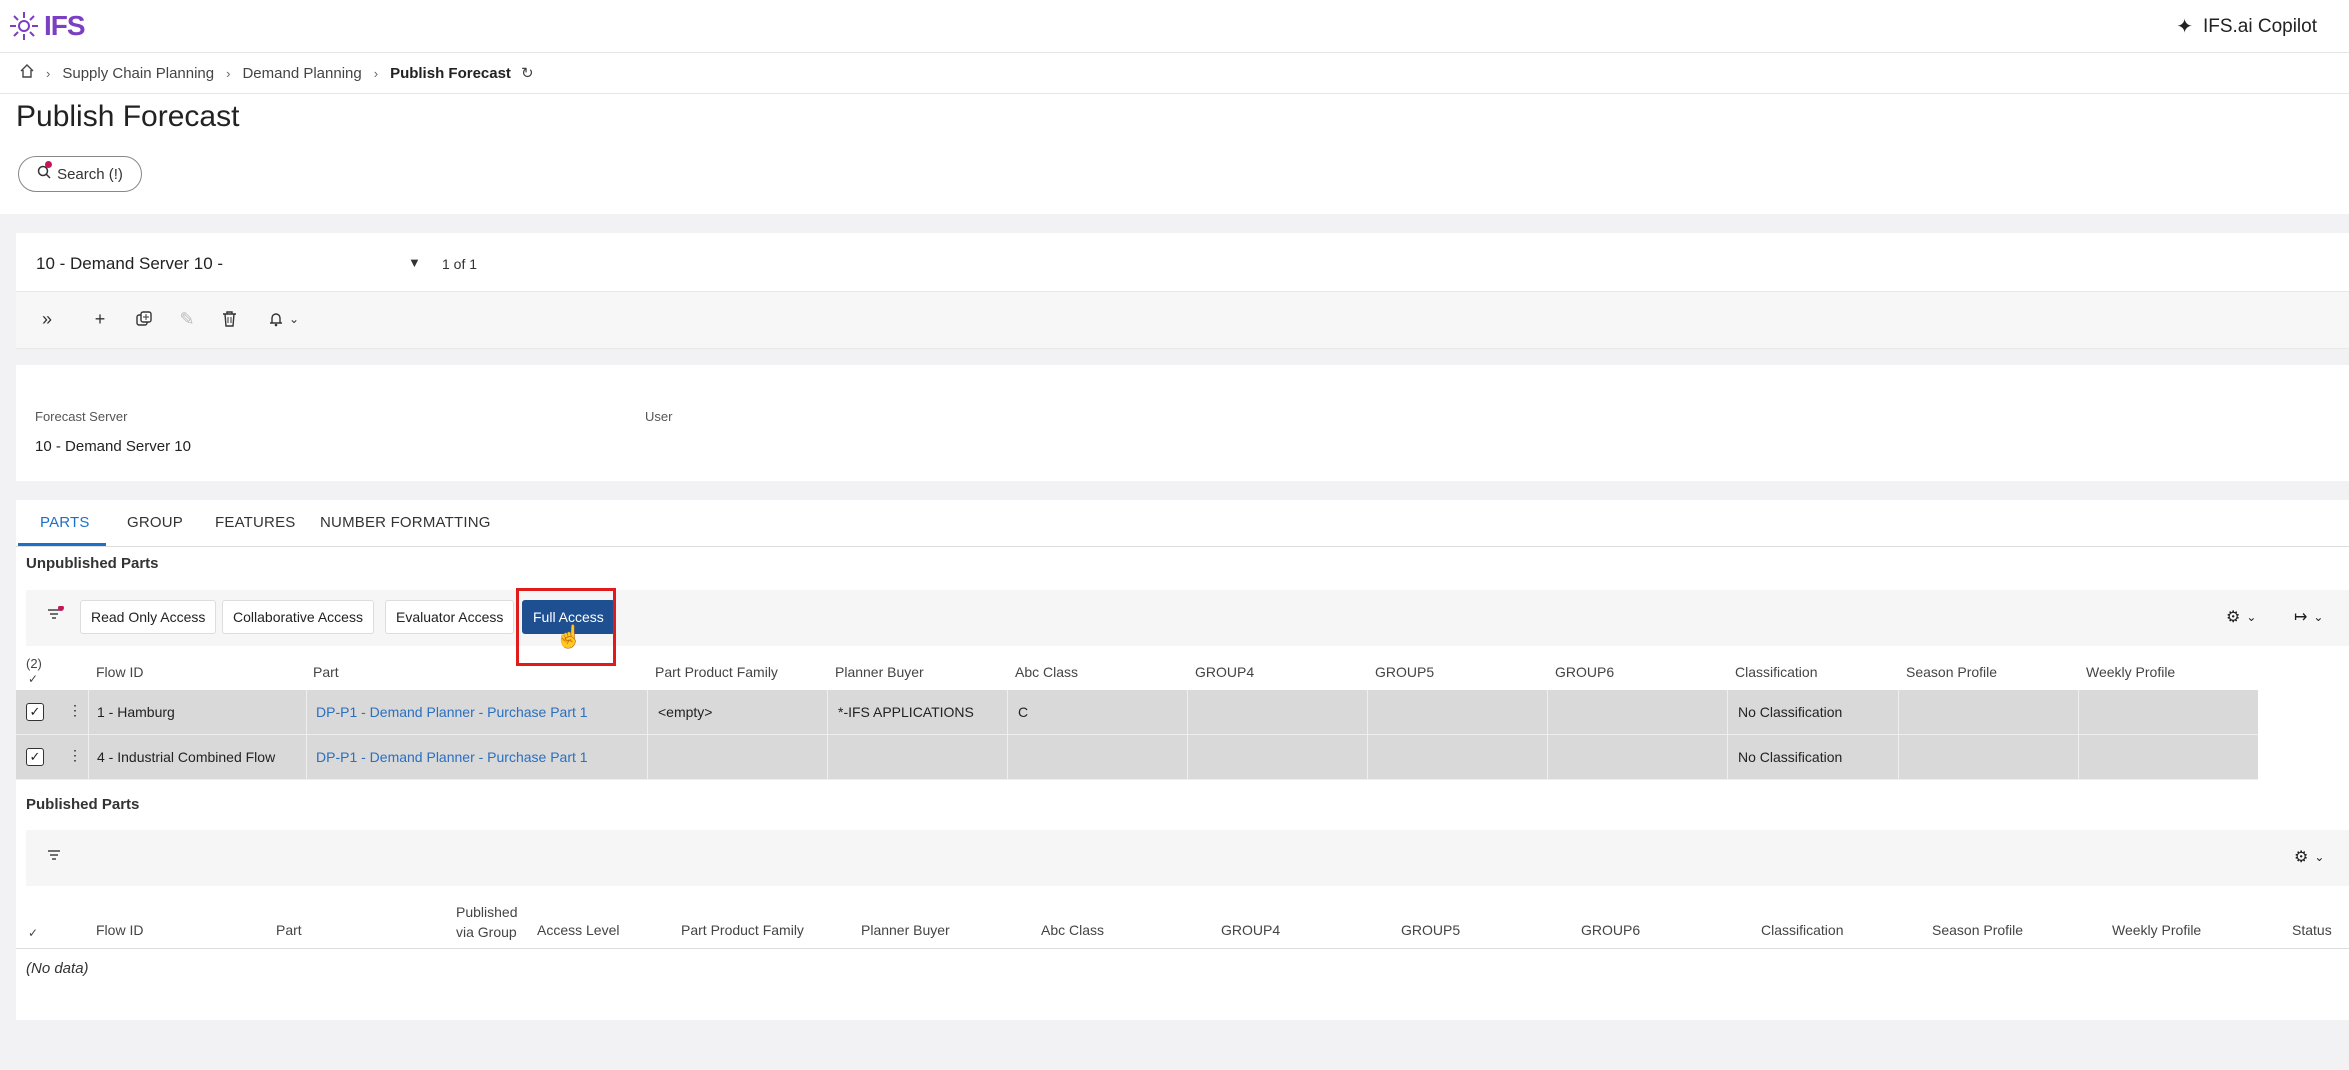 The height and width of the screenshot is (1070, 2349). Describe the element at coordinates (527, 73) in the screenshot. I see `refresh-icon: ↻` at that location.